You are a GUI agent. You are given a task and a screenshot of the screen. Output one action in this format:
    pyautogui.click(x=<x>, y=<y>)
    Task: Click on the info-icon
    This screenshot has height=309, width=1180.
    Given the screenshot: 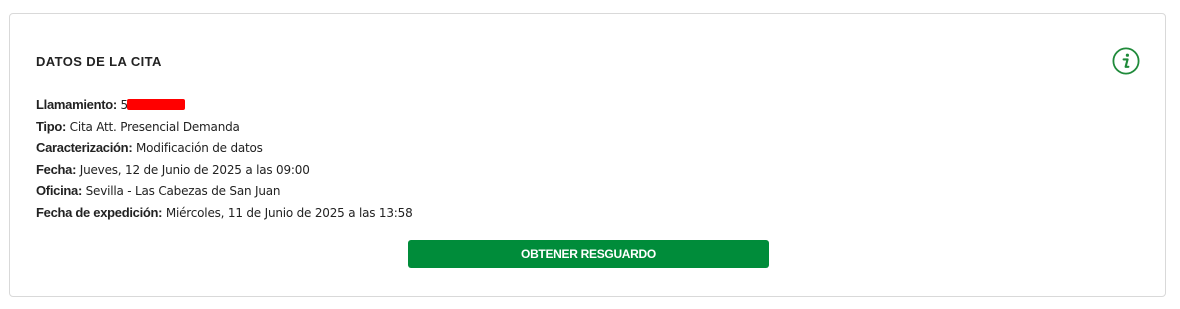 What is the action you would take?
    pyautogui.click(x=1126, y=61)
    